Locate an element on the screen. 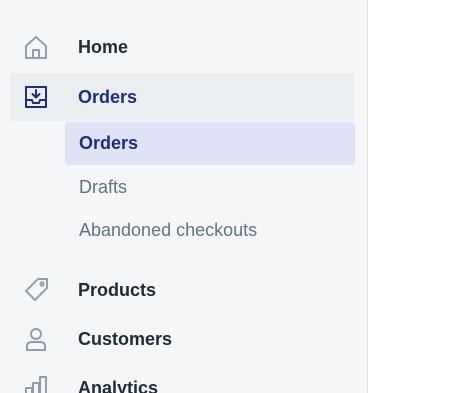 The width and height of the screenshot is (471, 393). sidebar-item-products: Products is located at coordinates (182, 290).